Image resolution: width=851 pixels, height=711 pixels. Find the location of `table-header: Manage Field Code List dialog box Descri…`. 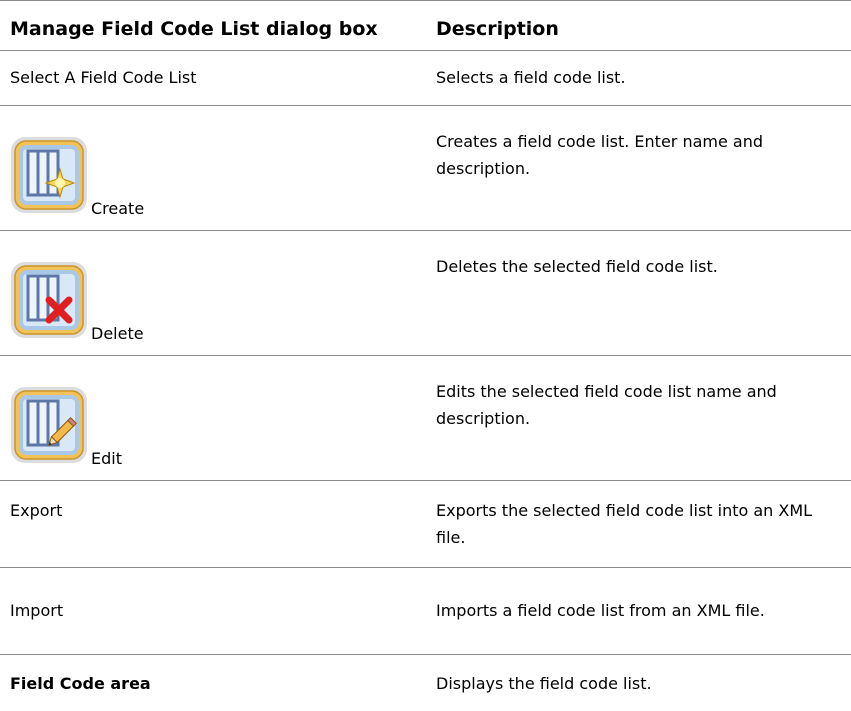

table-header: Manage Field Code List dialog box Descri… is located at coordinates (425, 25).